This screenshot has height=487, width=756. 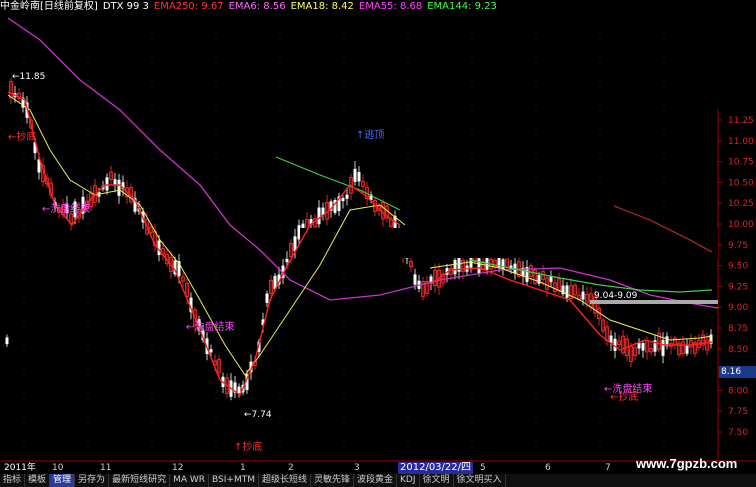 What do you see at coordinates (38, 480) in the screenshot?
I see `tab-template: 模板` at bounding box center [38, 480].